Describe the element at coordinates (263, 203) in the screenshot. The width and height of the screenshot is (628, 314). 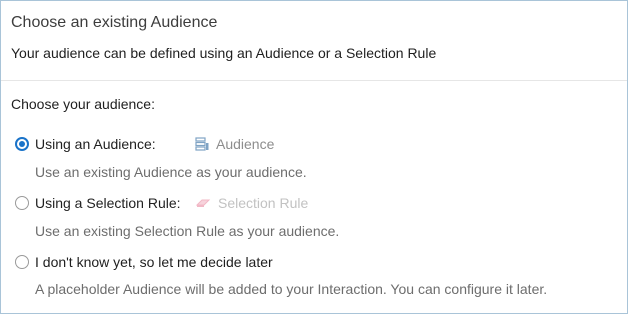
I see `selection-rule-picker-label: Selection Rule` at that location.